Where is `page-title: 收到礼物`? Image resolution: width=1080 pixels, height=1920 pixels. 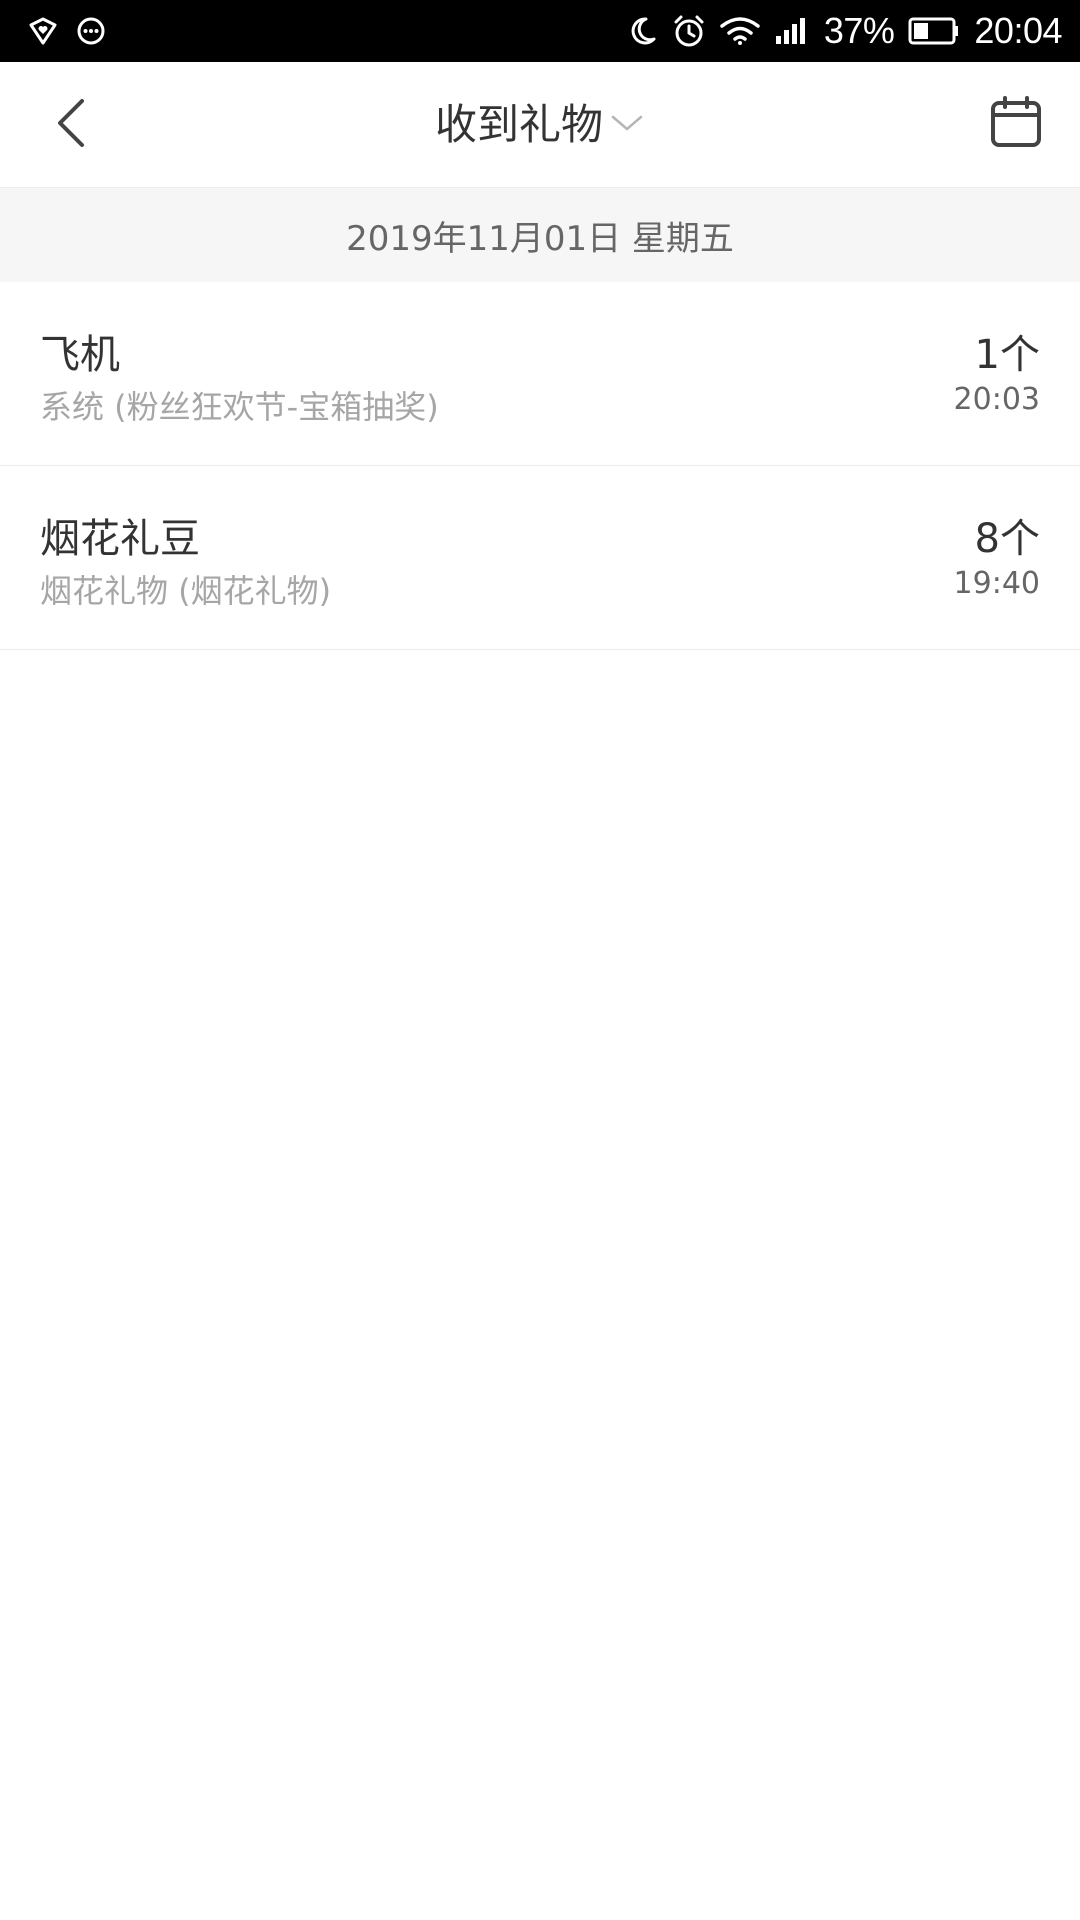 page-title: 收到礼物 is located at coordinates (518, 124).